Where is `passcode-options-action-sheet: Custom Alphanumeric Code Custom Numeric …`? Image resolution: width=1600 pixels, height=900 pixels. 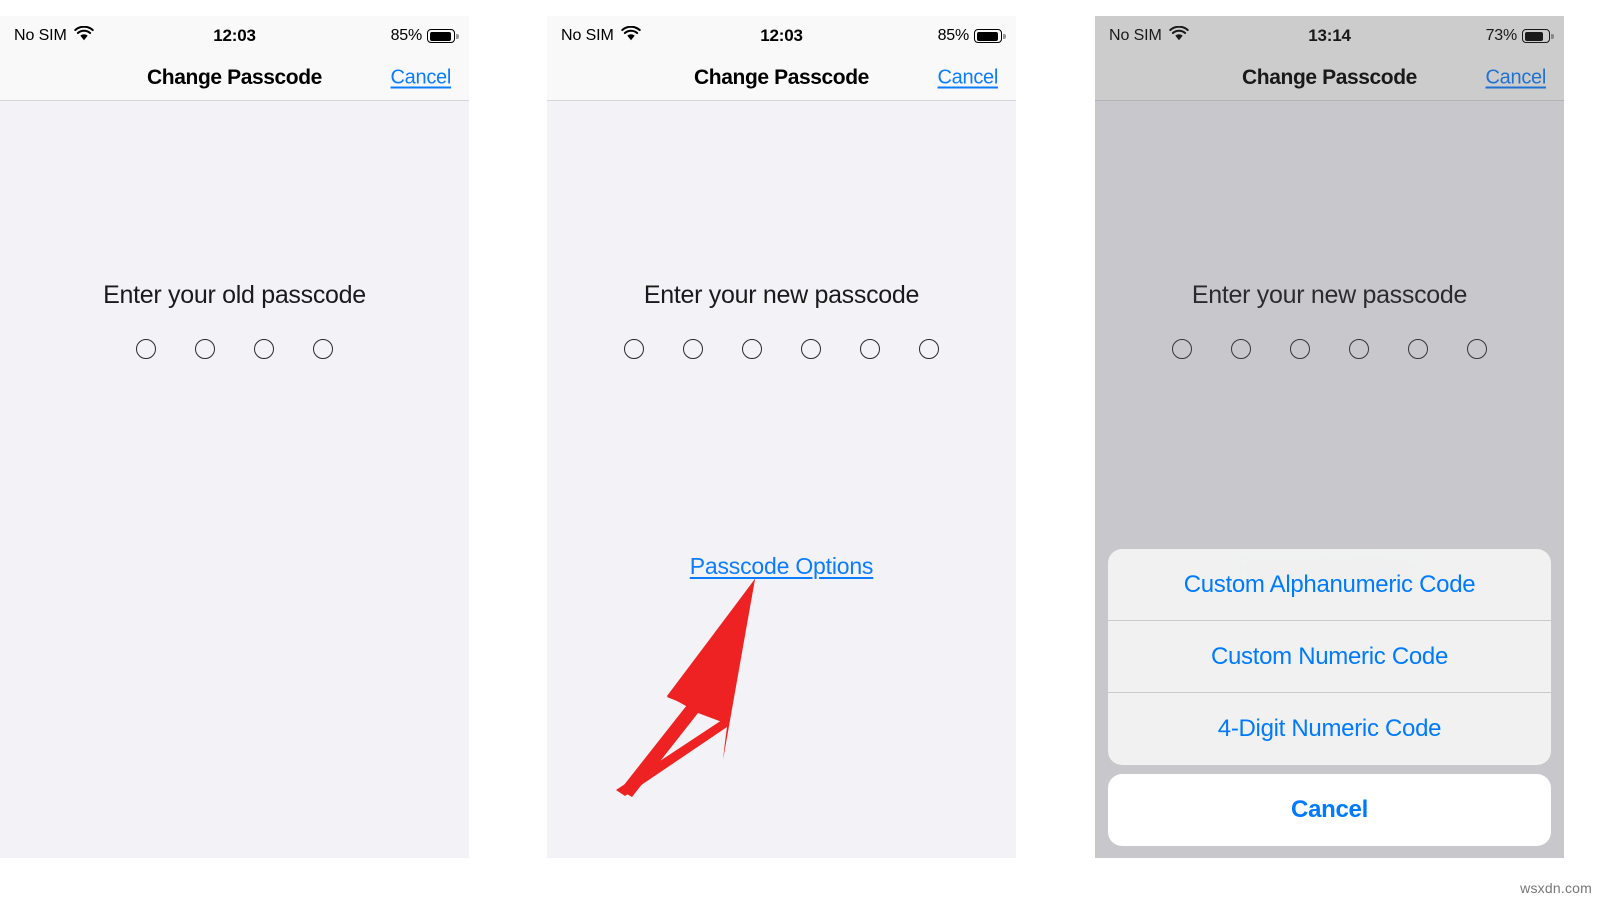
passcode-options-action-sheet: Custom Alphanumeric Code Custom Numeric … is located at coordinates (1329, 697).